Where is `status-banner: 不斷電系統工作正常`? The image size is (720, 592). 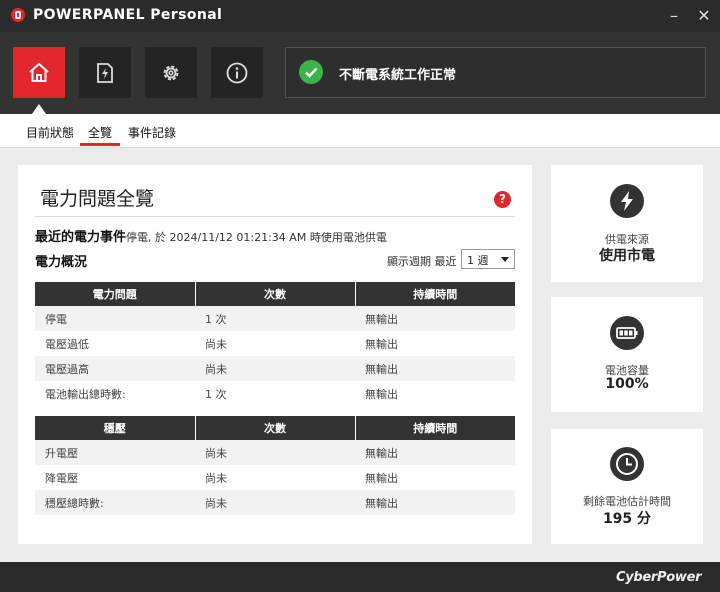
status-banner: 不斷電系統工作正常 is located at coordinates (495, 72).